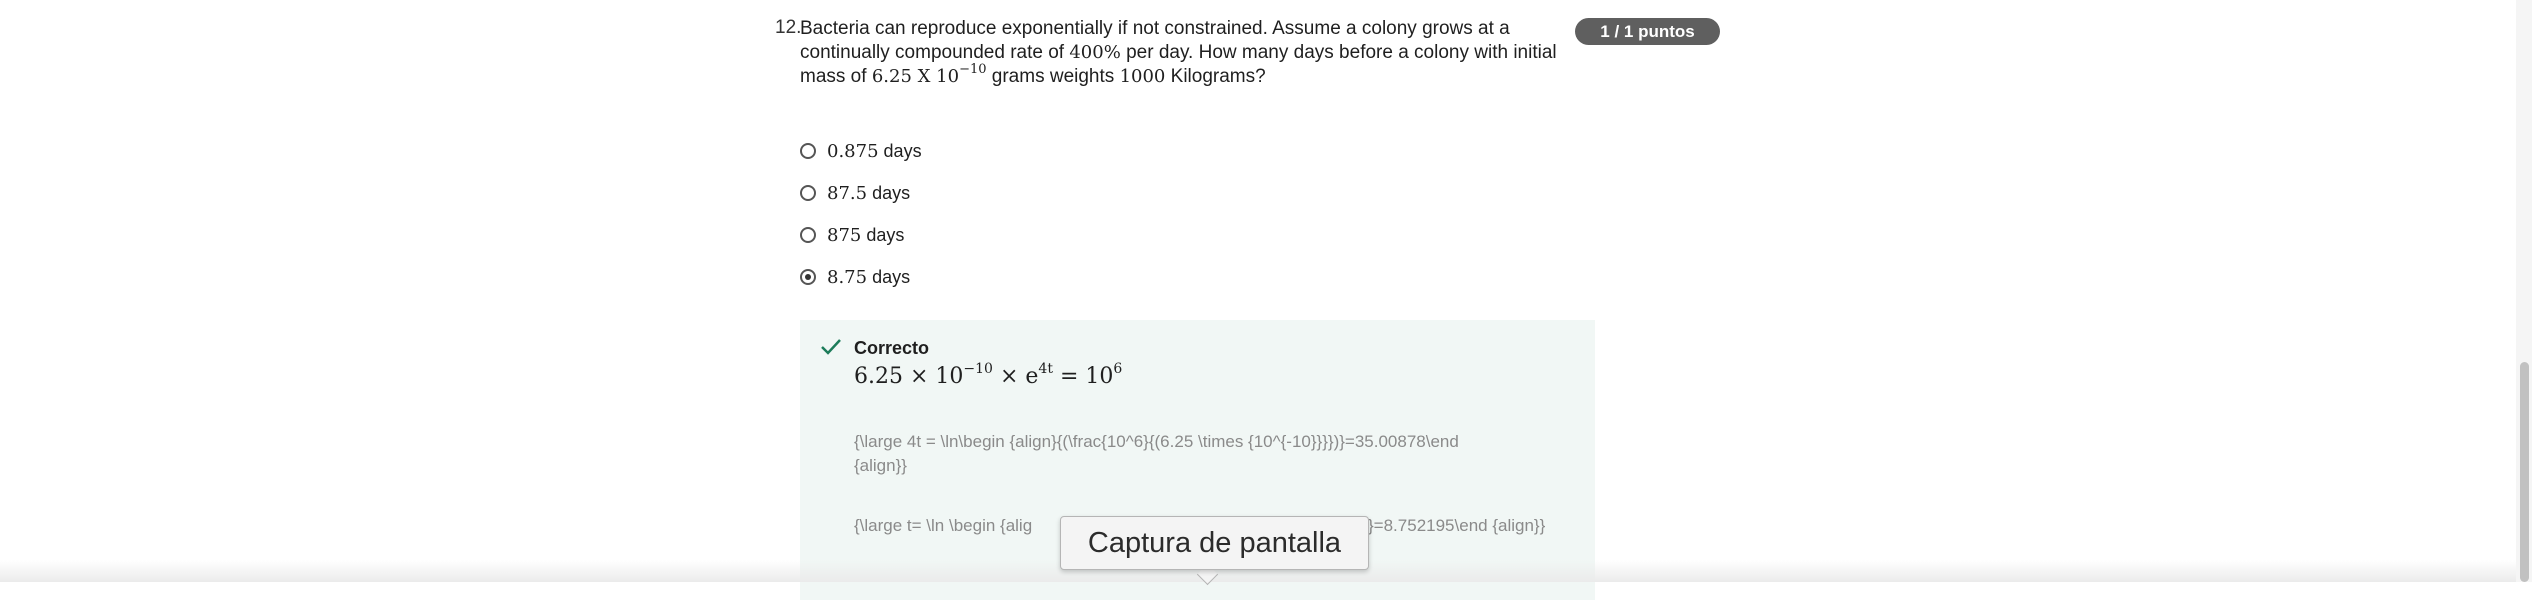 The width and height of the screenshot is (2532, 600). I want to click on latex-line-3-left: {\large t= \ln \begin {alig, so click(943, 525).